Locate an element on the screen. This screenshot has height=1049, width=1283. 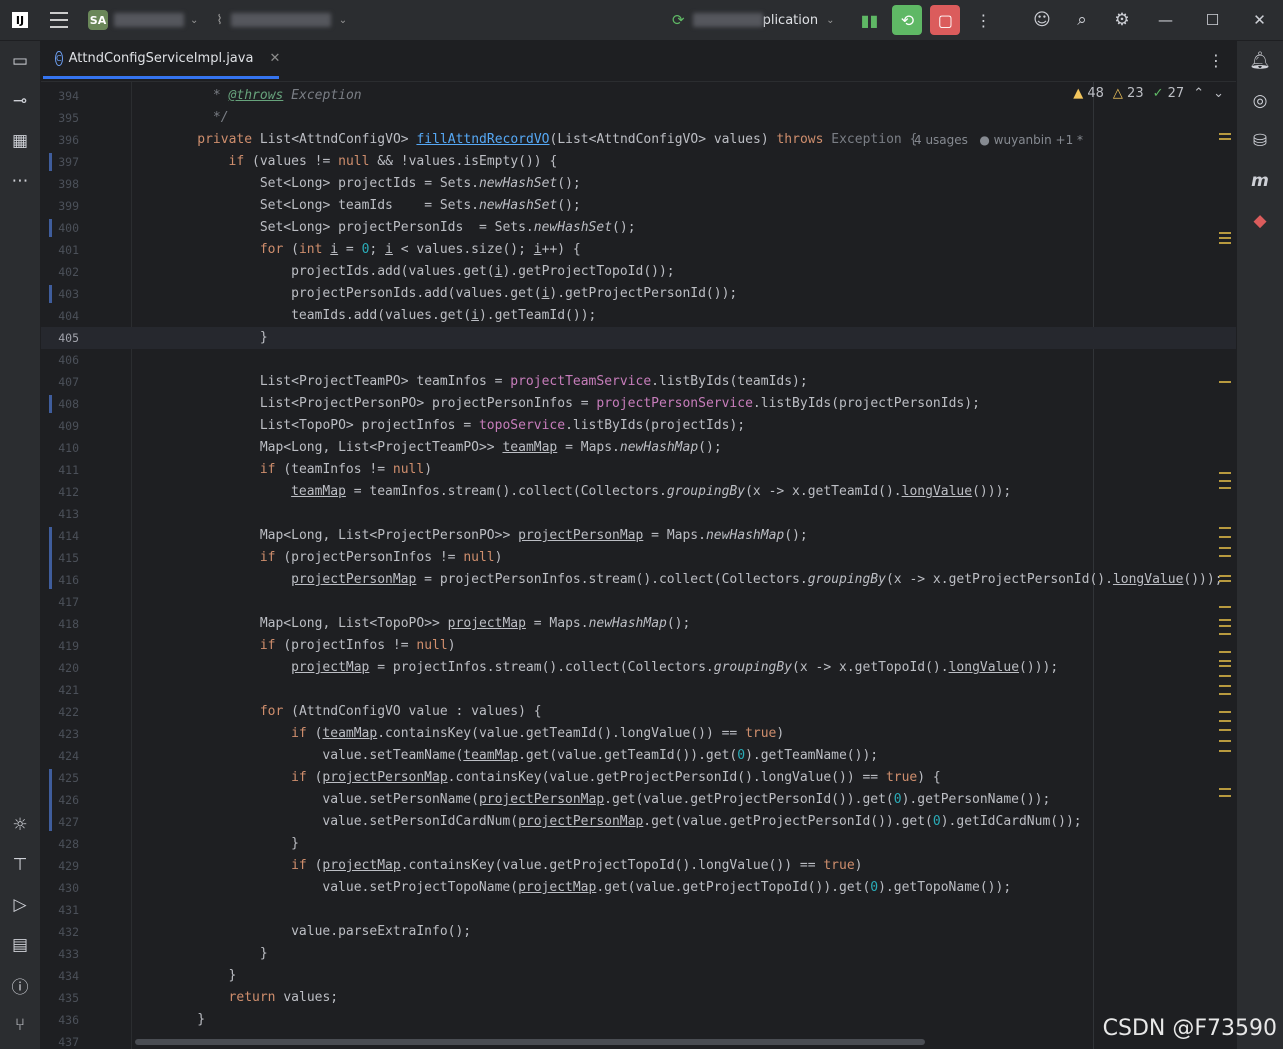
line-number: 430 is located at coordinates (60, 888).